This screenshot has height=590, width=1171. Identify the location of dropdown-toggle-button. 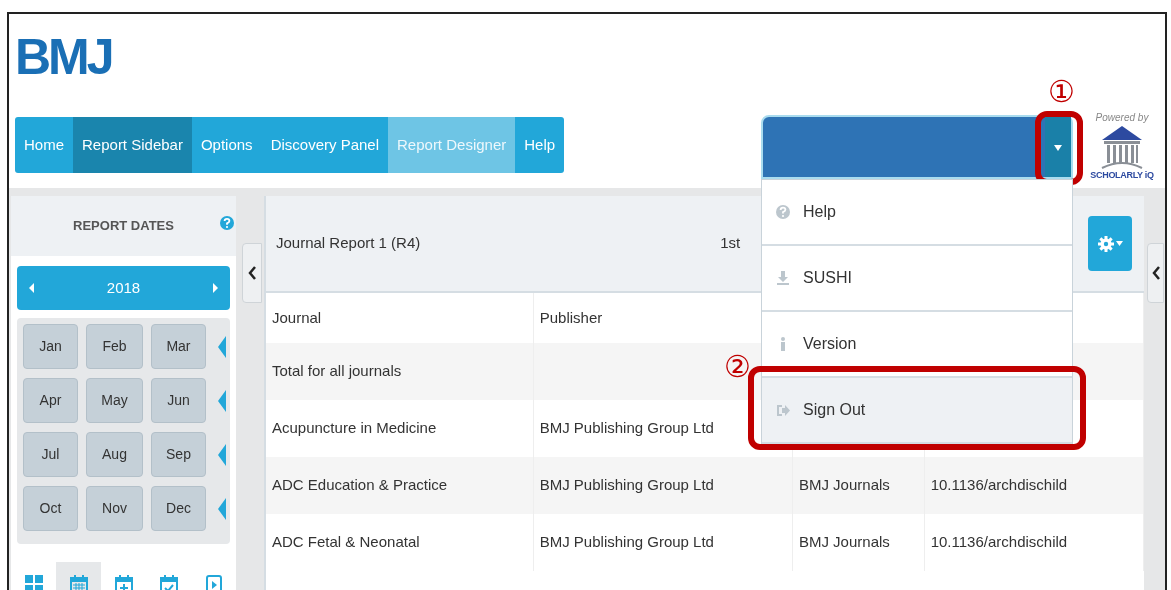
(1058, 147).